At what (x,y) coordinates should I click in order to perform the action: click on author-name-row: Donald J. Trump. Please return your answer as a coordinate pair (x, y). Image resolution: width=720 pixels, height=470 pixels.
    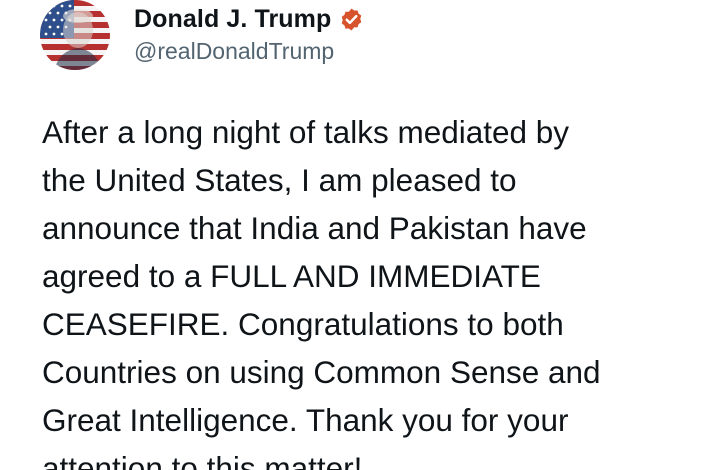
    Looking at the image, I should click on (249, 19).